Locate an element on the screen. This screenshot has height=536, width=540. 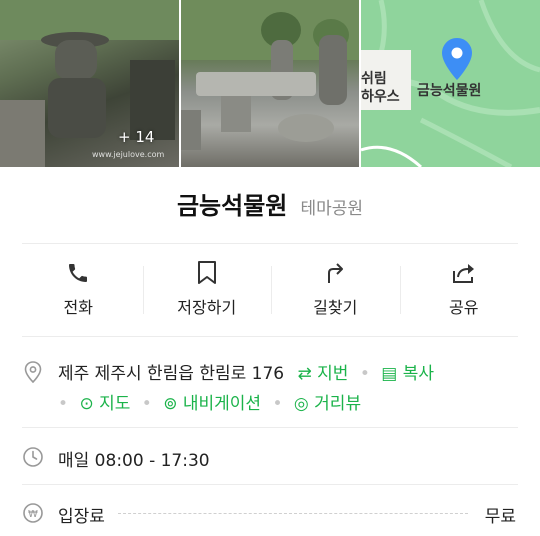
place-name: 금능석물원 is located at coordinates (232, 206).